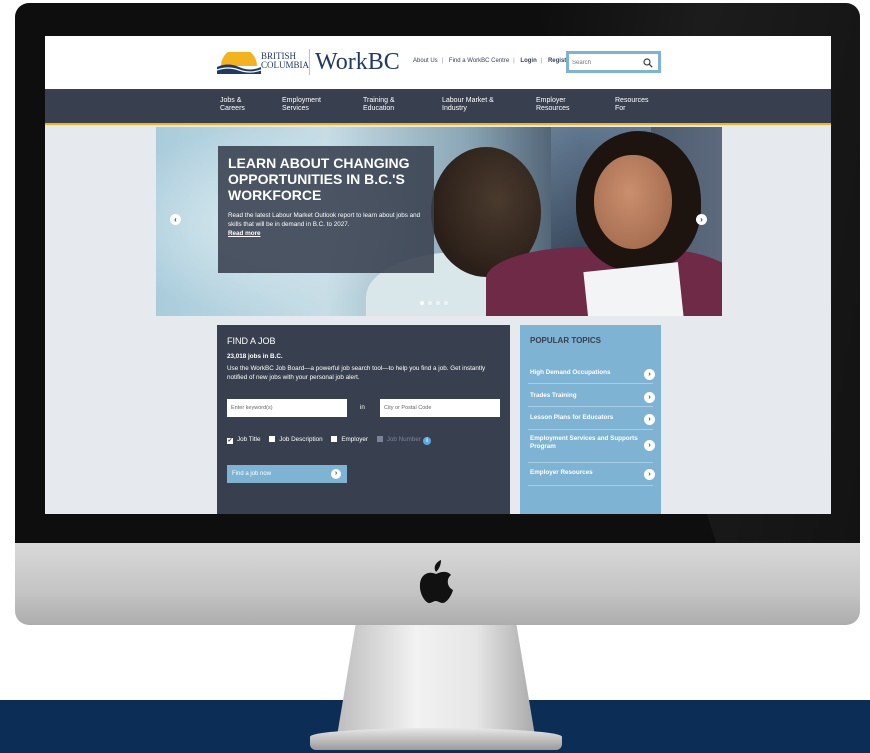 This screenshot has width=870, height=753. I want to click on logo-line2: COLUMBIA, so click(285, 65).